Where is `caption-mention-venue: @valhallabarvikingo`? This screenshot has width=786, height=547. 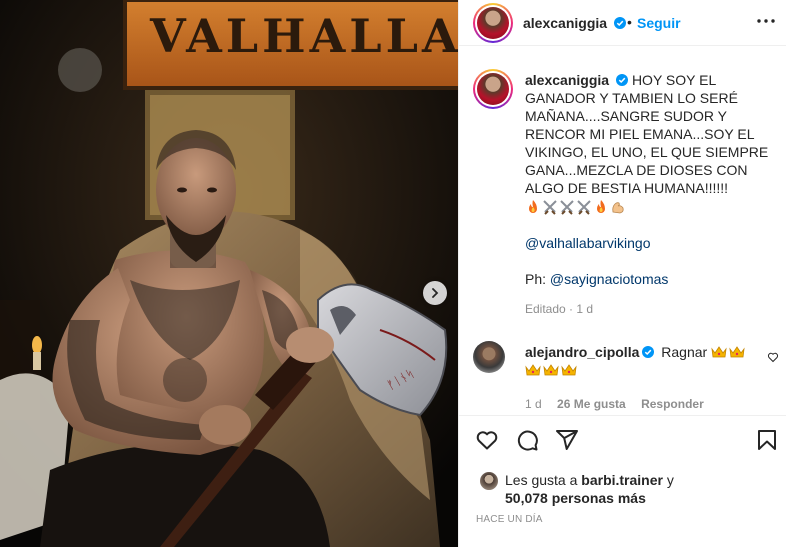 caption-mention-venue: @valhallabarvikingo is located at coordinates (649, 243).